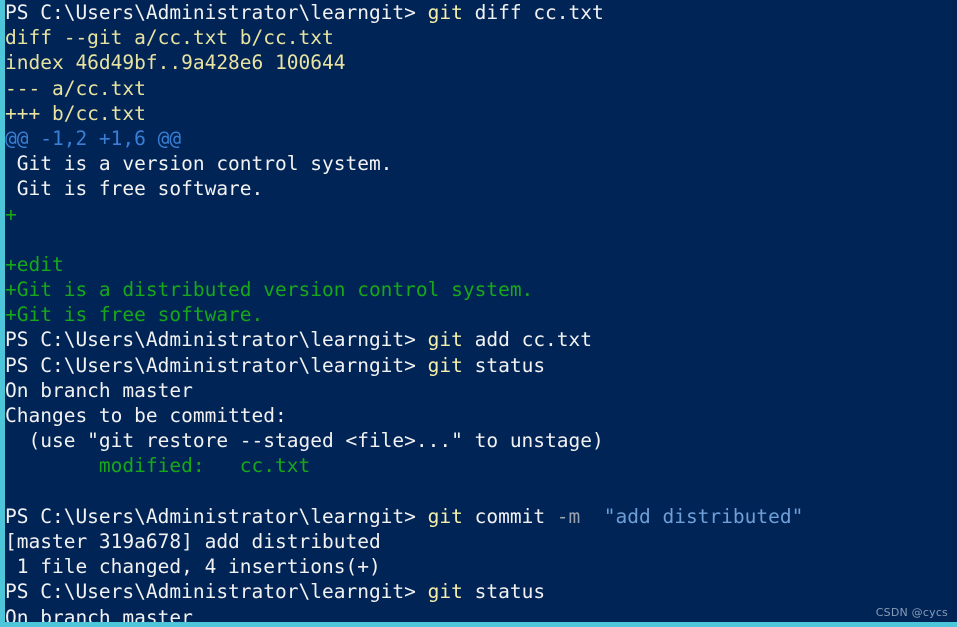  What do you see at coordinates (504, 365) in the screenshot?
I see `prompt-line-git-status-1-seg-2: status` at bounding box center [504, 365].